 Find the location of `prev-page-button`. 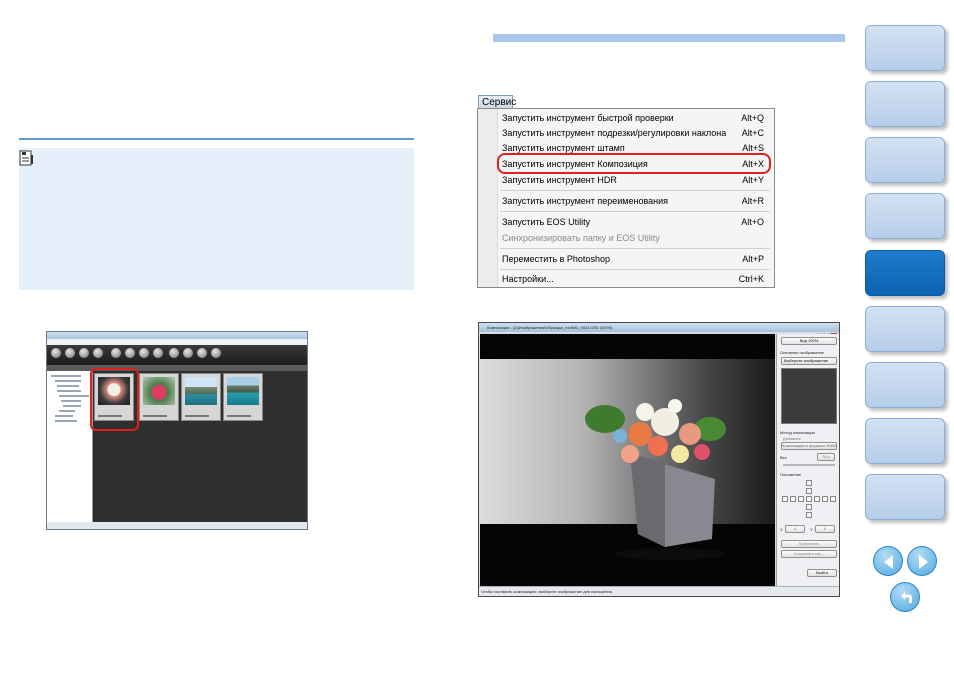

prev-page-button is located at coordinates (888, 561).